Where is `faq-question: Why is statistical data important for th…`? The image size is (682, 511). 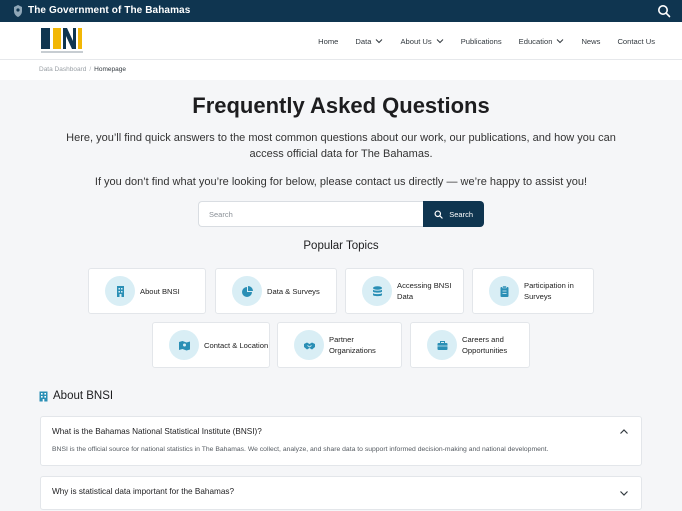
faq-question: Why is statistical data important for th… is located at coordinates (143, 491).